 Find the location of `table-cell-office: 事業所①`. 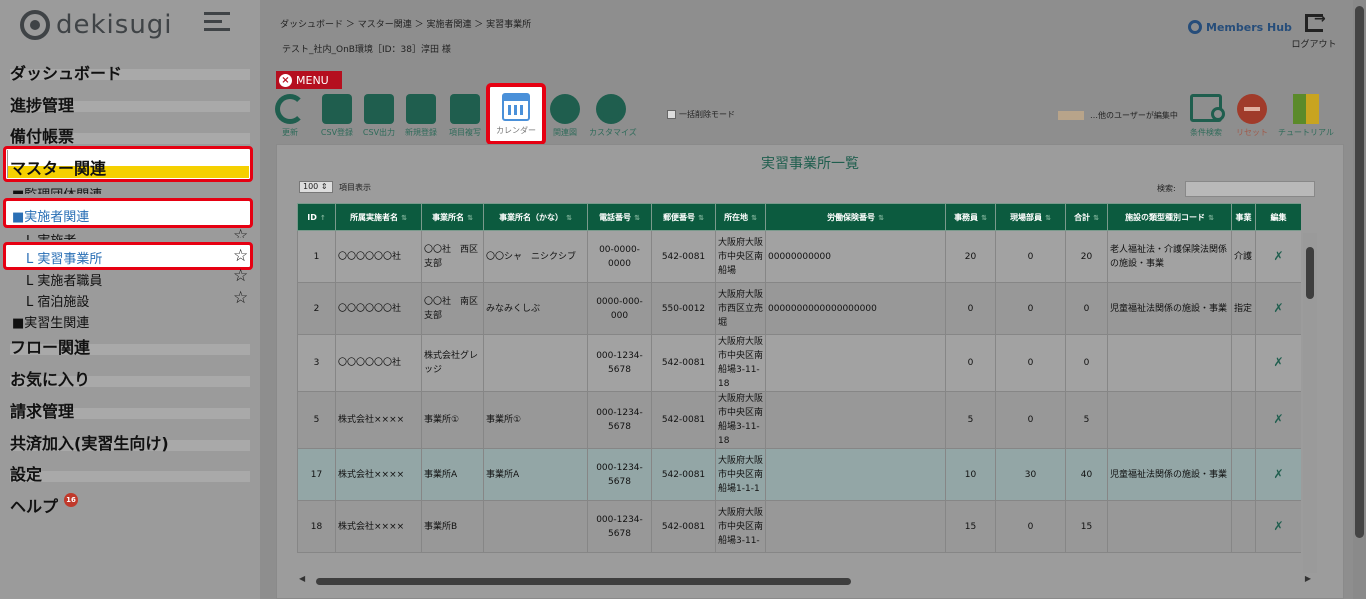

table-cell-office: 事業所① is located at coordinates (452, 420).